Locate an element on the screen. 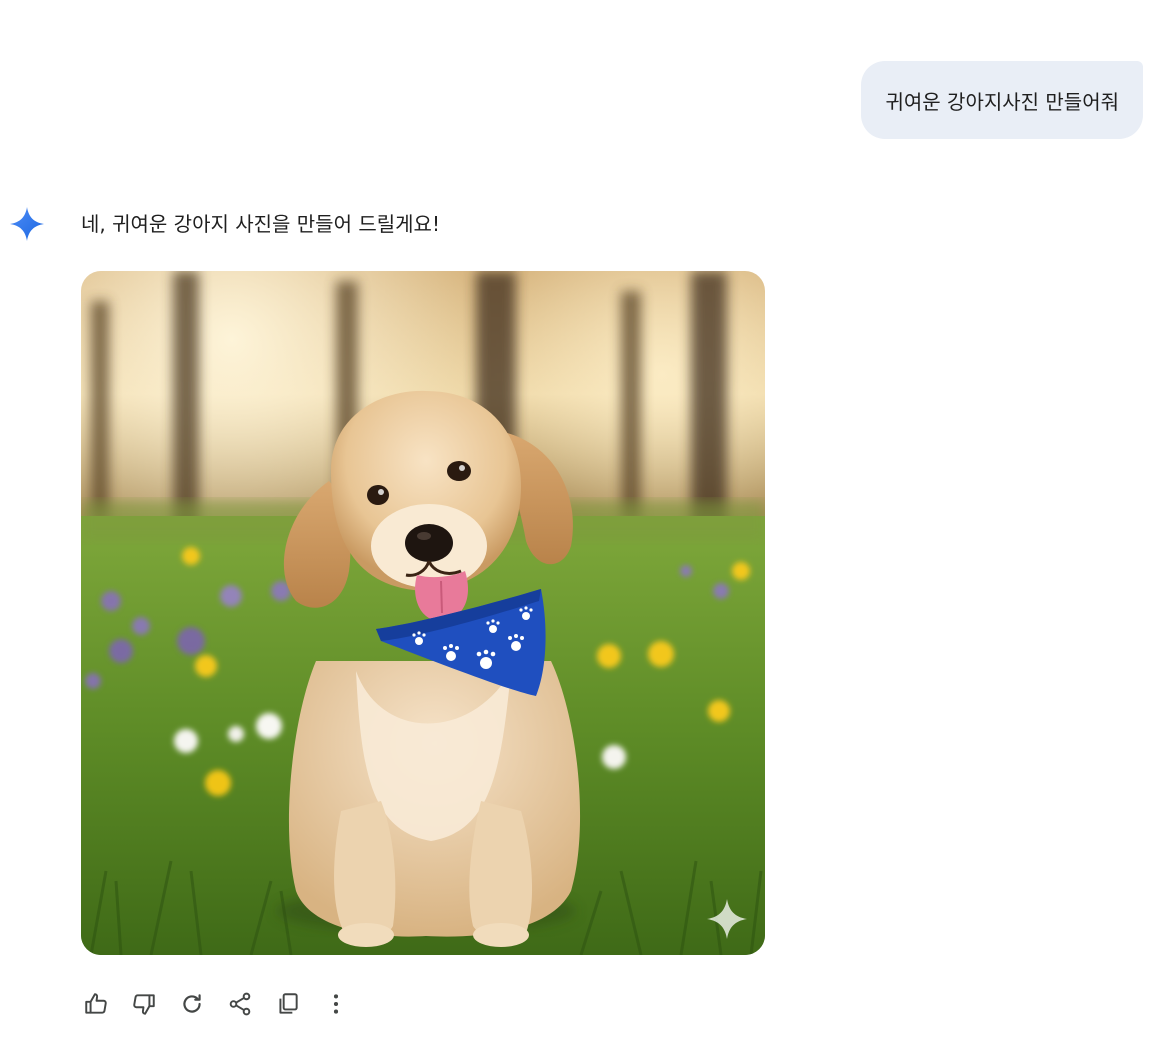  user-message-text: 귀여운 강아지사진 만들어줘 is located at coordinates (1002, 101).